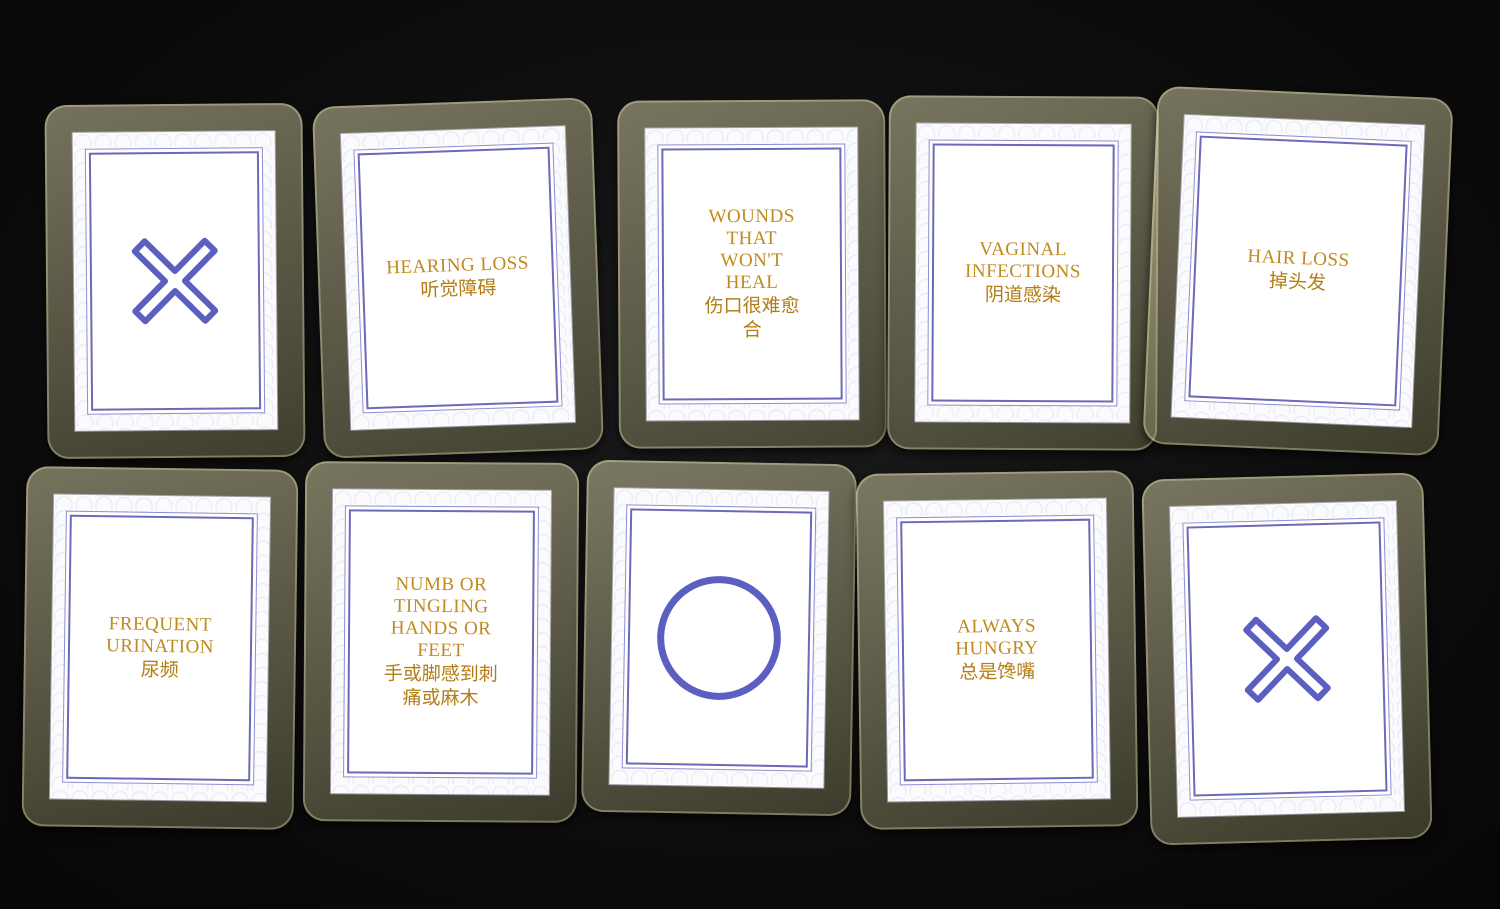 Image resolution: width=1500 pixels, height=909 pixels. What do you see at coordinates (1022, 295) in the screenshot?
I see `card-chinese-label: 阴道感染` at bounding box center [1022, 295].